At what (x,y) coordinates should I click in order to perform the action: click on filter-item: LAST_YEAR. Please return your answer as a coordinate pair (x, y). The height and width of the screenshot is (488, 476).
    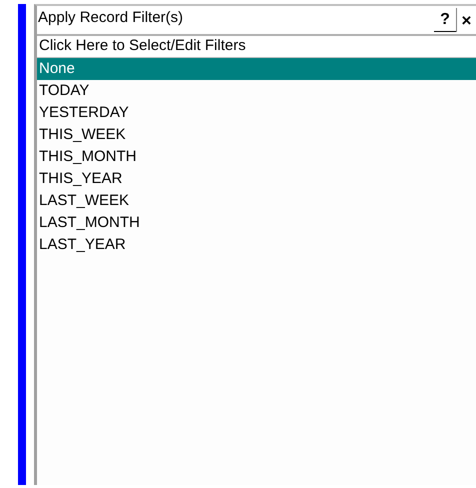
    Looking at the image, I should click on (256, 245).